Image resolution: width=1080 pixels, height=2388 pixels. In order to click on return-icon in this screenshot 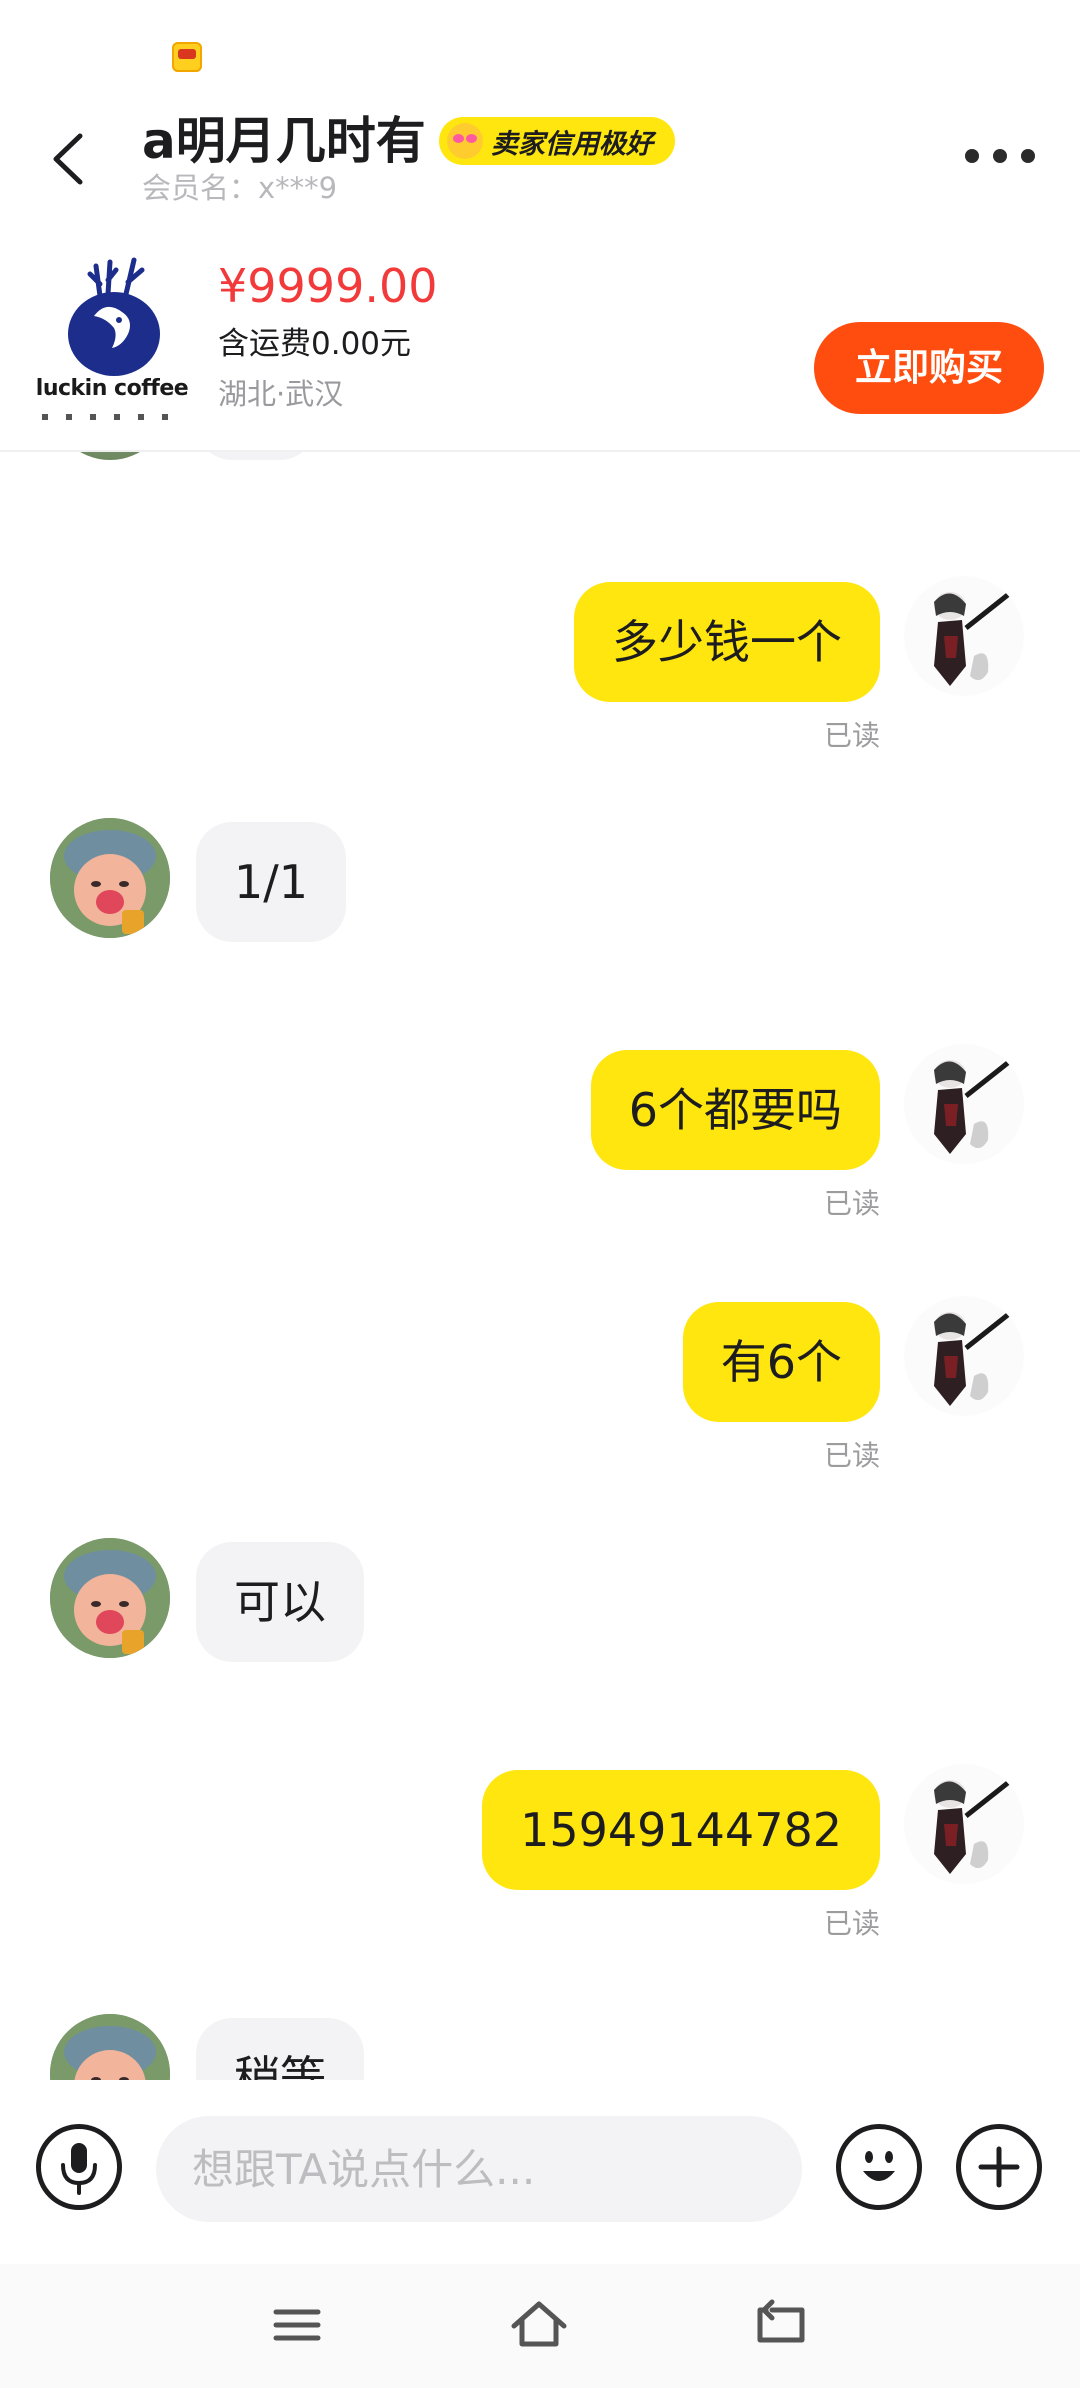, I will do `click(781, 2321)`.